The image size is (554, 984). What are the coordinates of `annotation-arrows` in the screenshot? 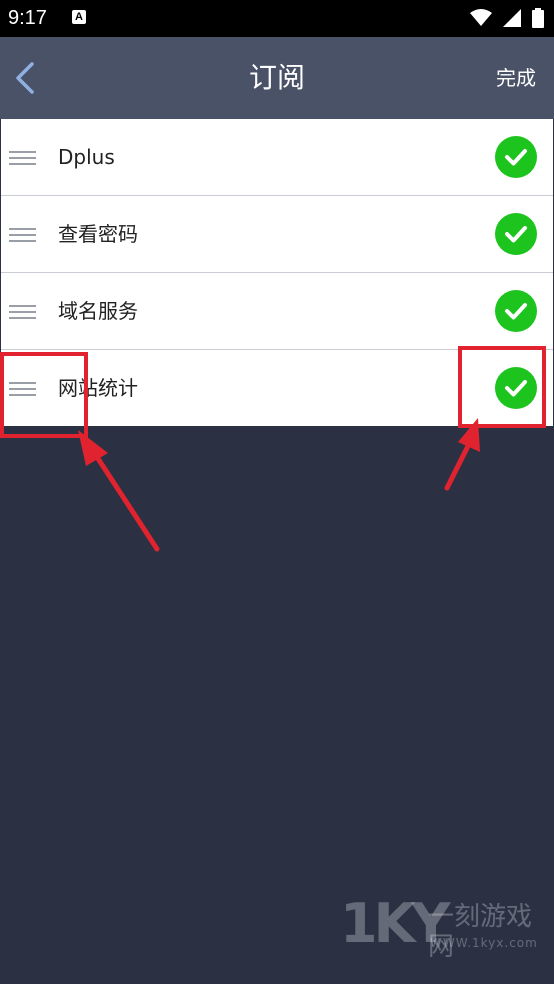 It's located at (279, 485).